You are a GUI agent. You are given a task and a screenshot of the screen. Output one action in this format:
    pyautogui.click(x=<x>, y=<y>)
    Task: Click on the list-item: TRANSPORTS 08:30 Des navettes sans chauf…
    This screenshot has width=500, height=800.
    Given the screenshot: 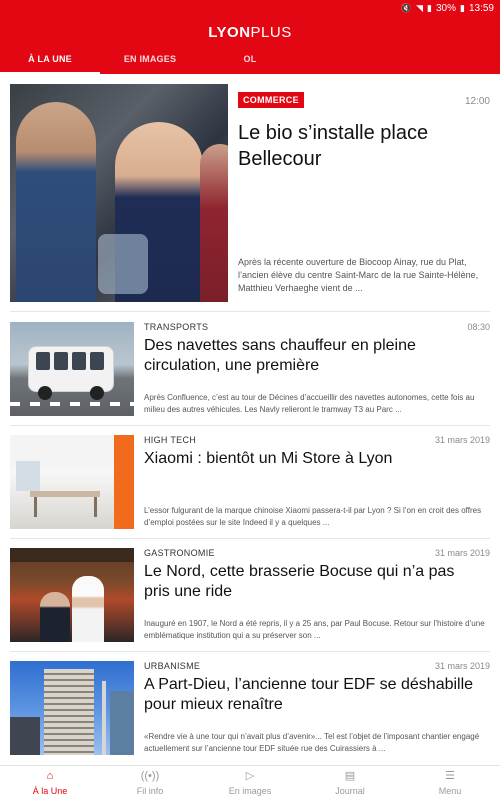 What is the action you would take?
    pyautogui.click(x=250, y=369)
    